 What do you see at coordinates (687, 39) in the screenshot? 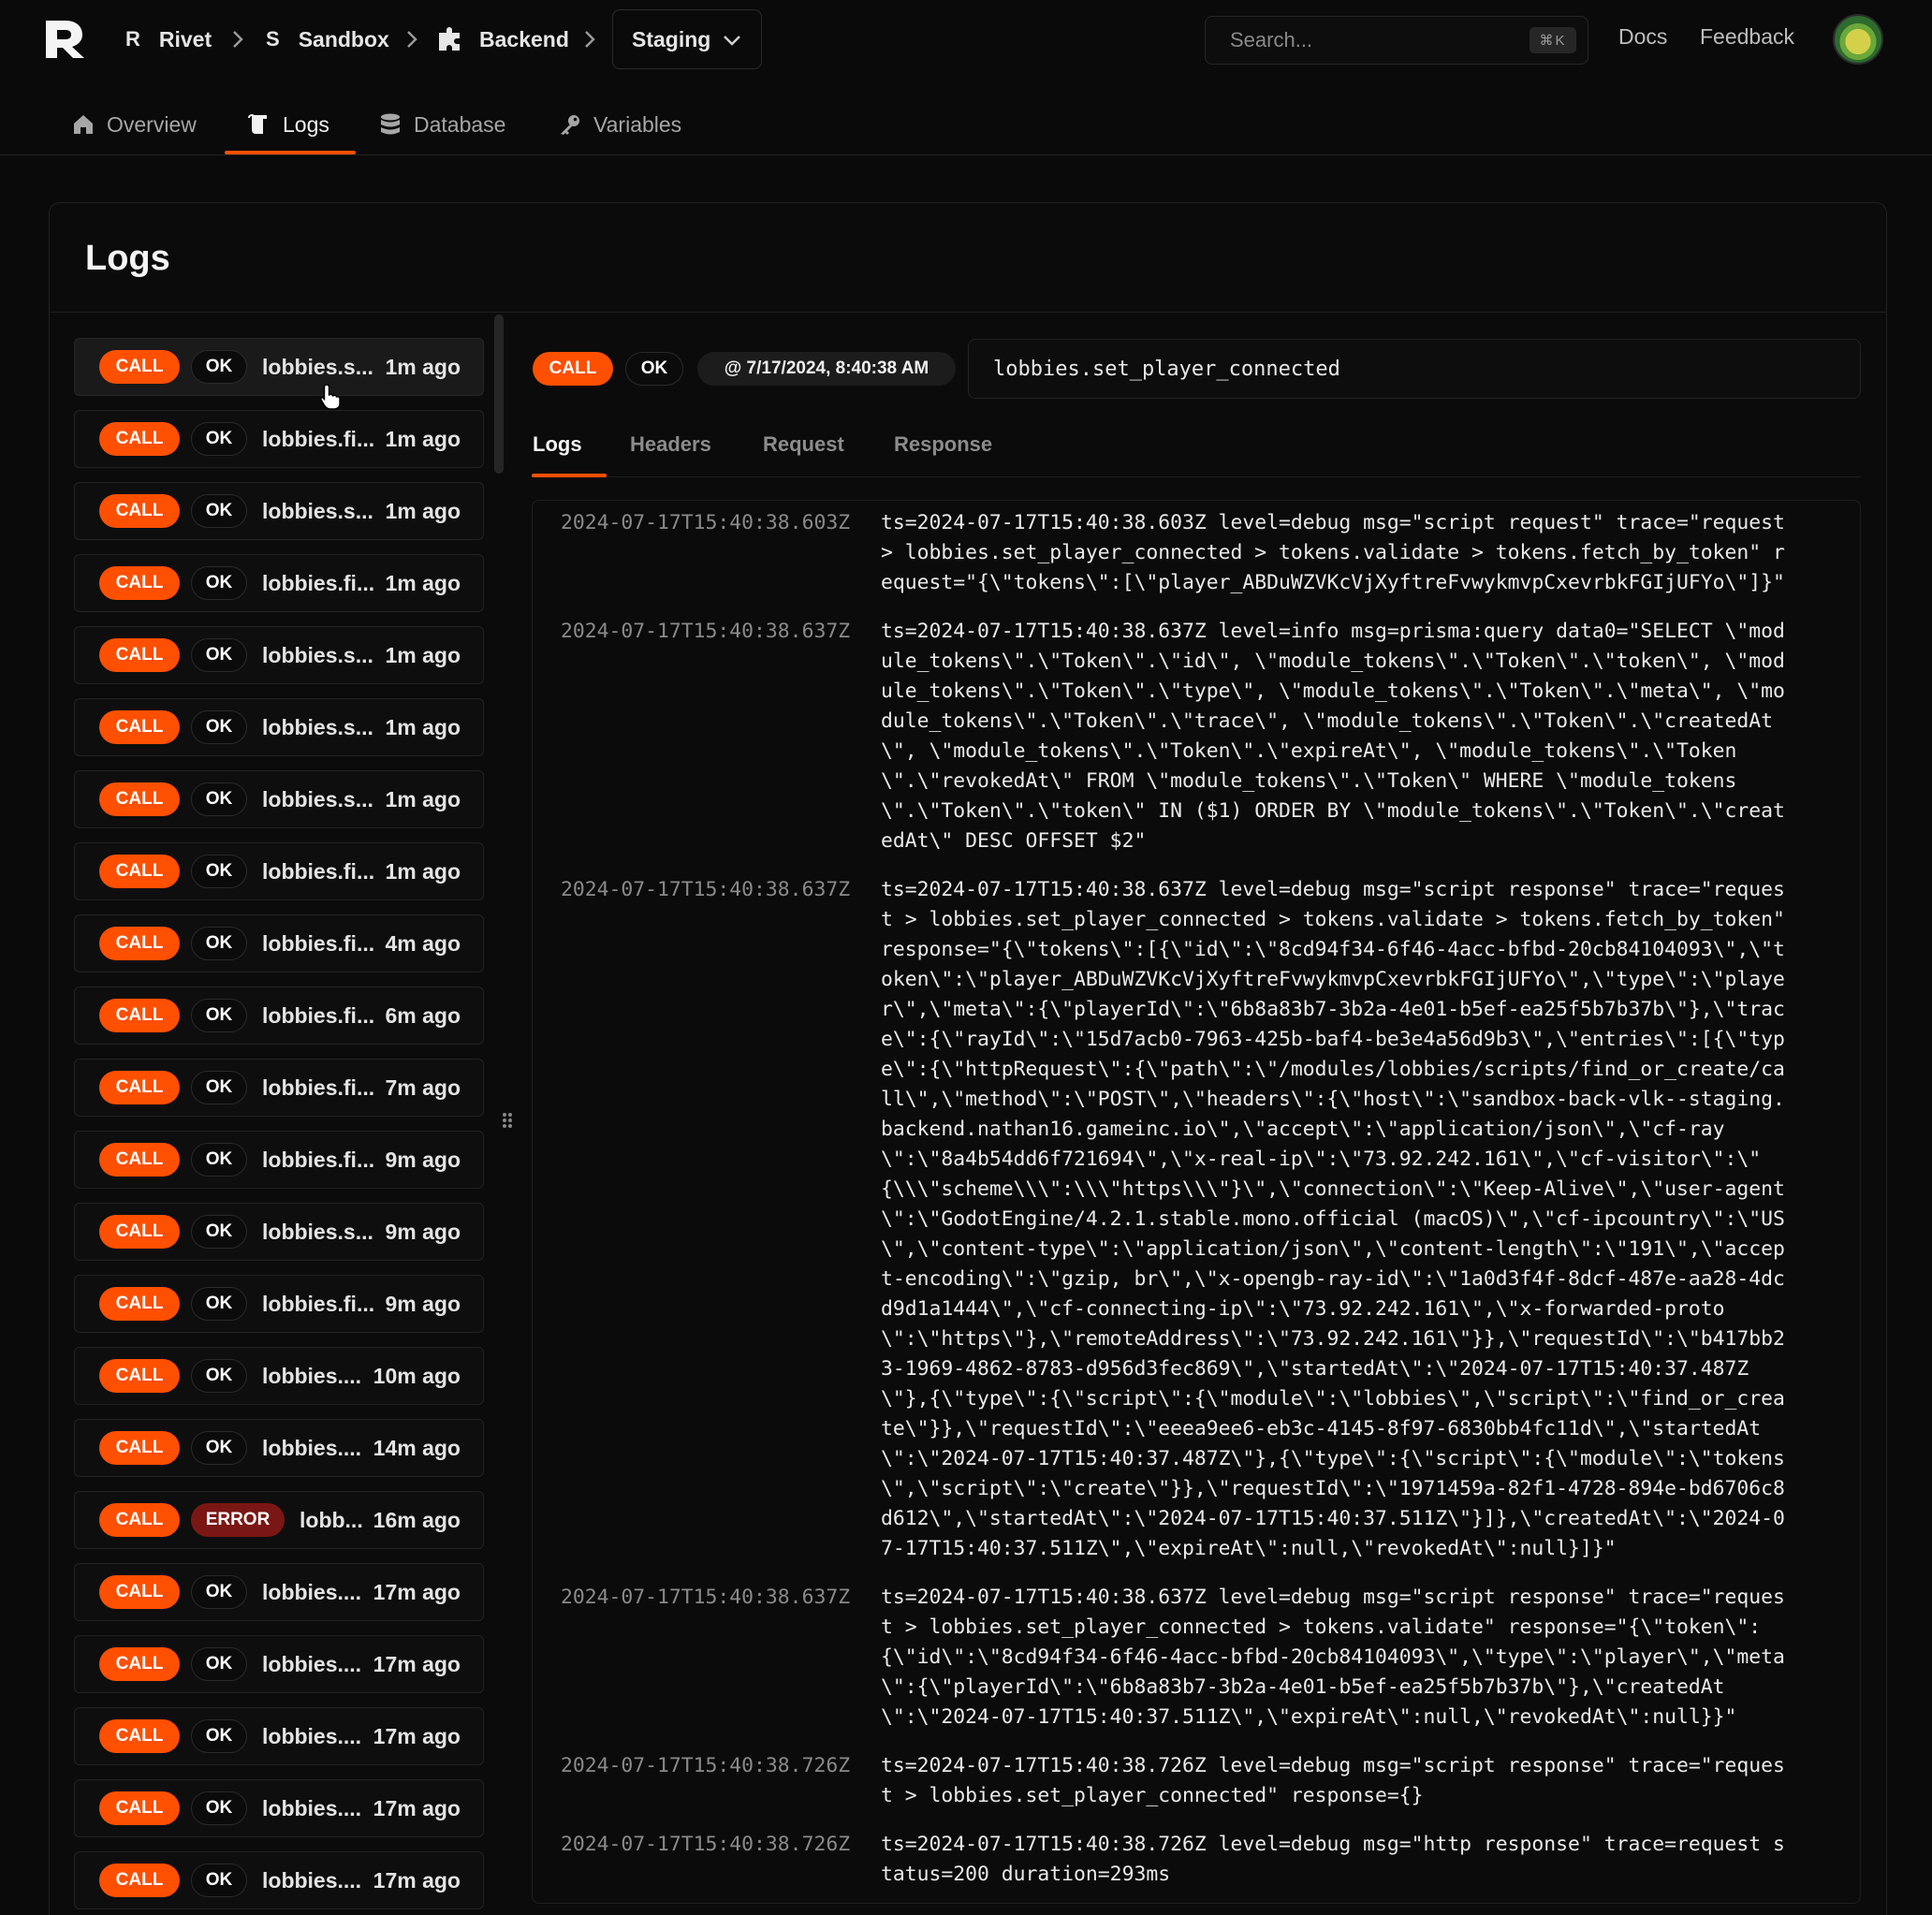
I see `environment-select: Staging` at bounding box center [687, 39].